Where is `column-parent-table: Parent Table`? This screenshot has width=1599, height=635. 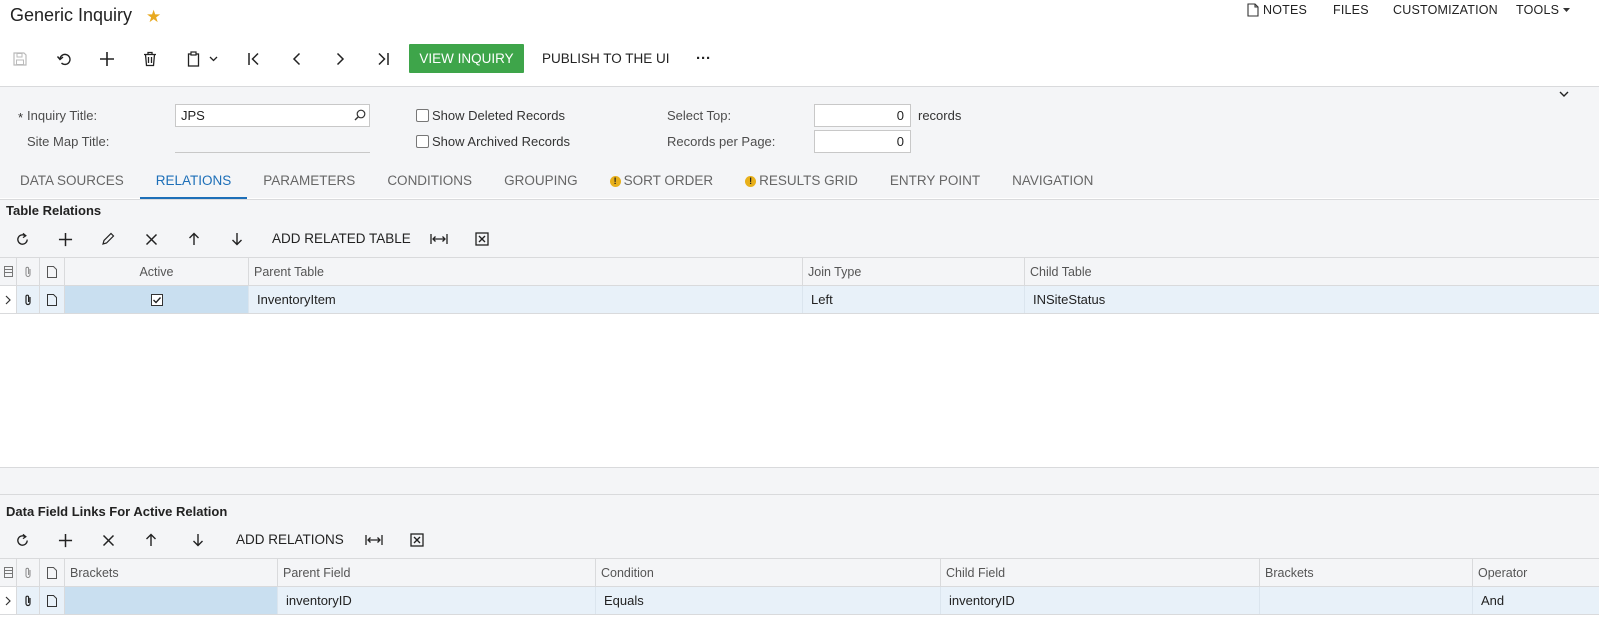 column-parent-table: Parent Table is located at coordinates (526, 271).